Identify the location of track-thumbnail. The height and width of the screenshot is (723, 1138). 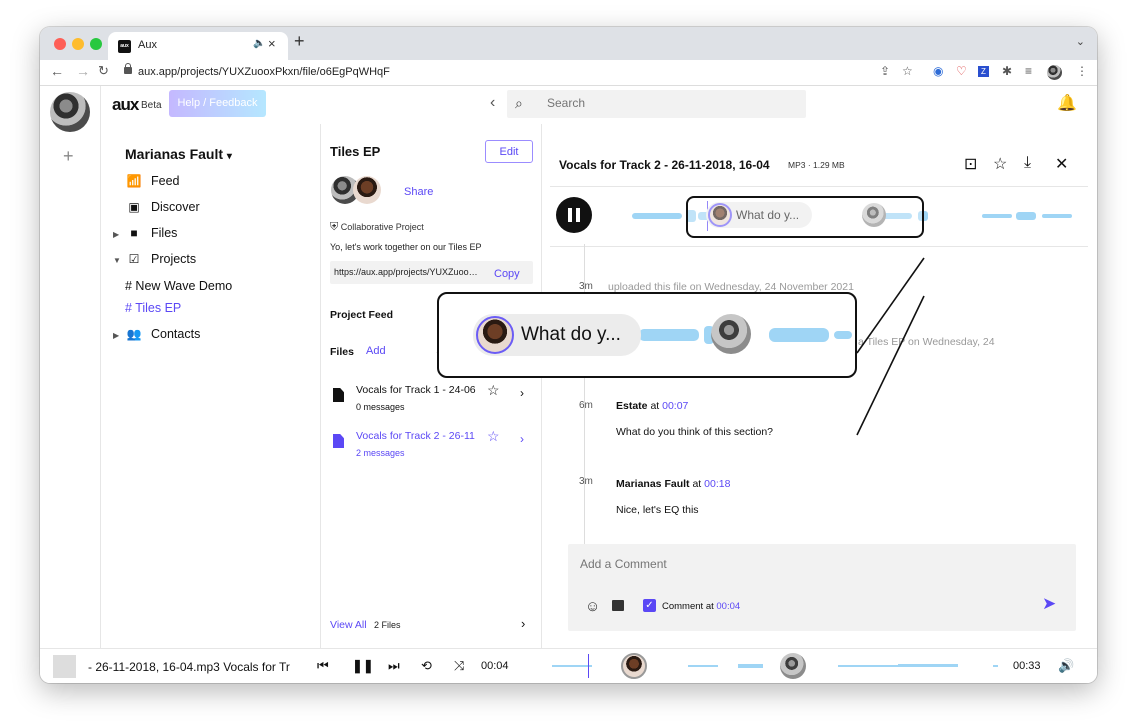
(64, 666).